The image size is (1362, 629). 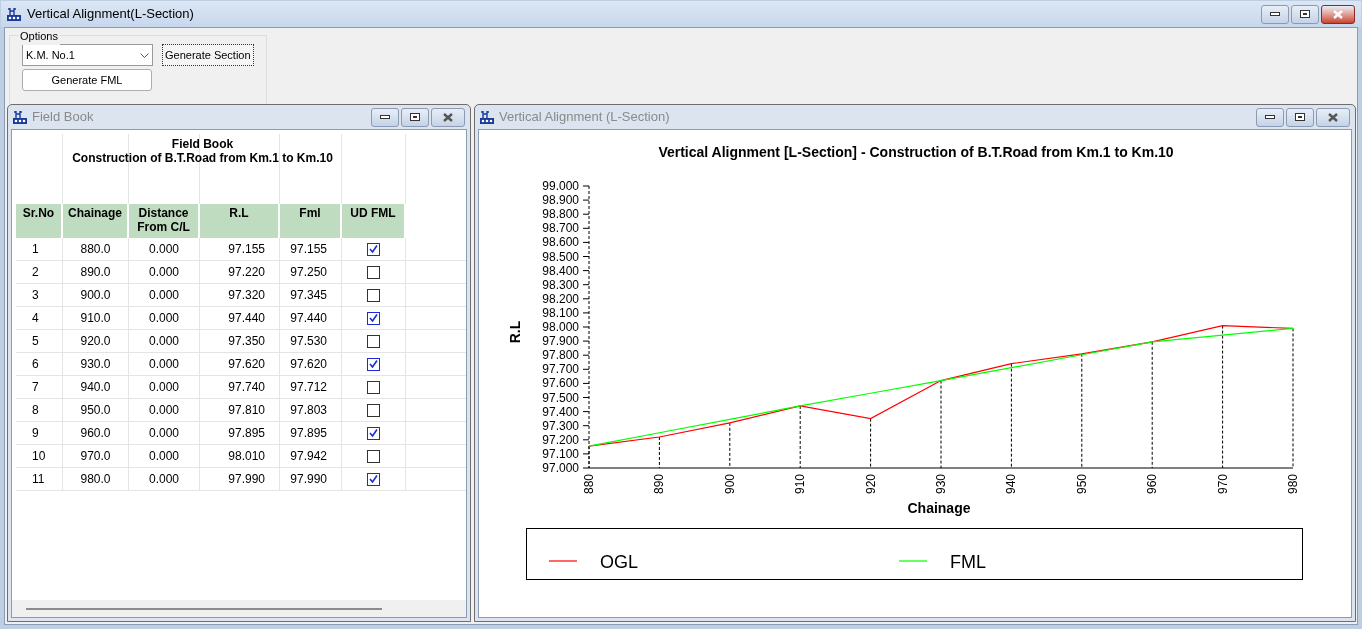 What do you see at coordinates (311, 272) in the screenshot?
I see `table-cell: 97.250` at bounding box center [311, 272].